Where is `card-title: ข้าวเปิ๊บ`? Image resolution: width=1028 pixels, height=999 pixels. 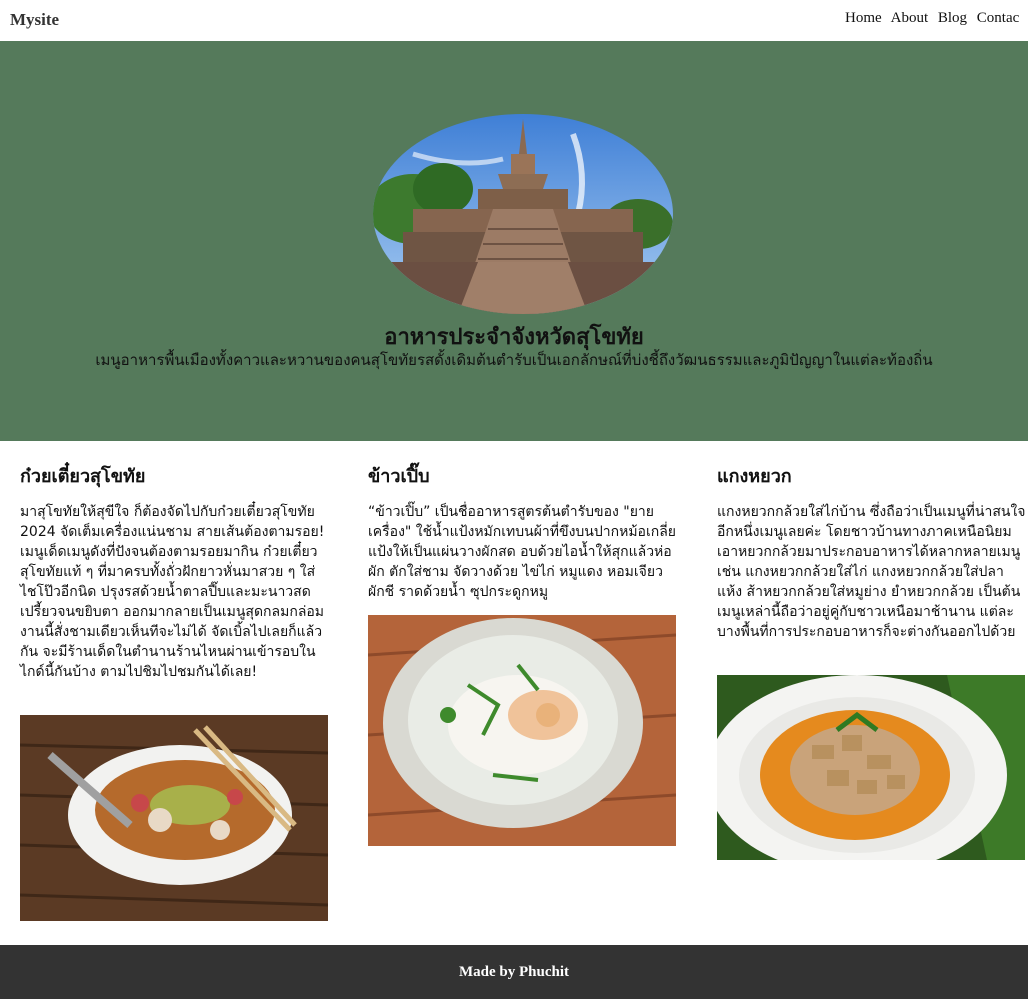
card-title: ข้าวเปิ๊บ is located at coordinates (399, 476).